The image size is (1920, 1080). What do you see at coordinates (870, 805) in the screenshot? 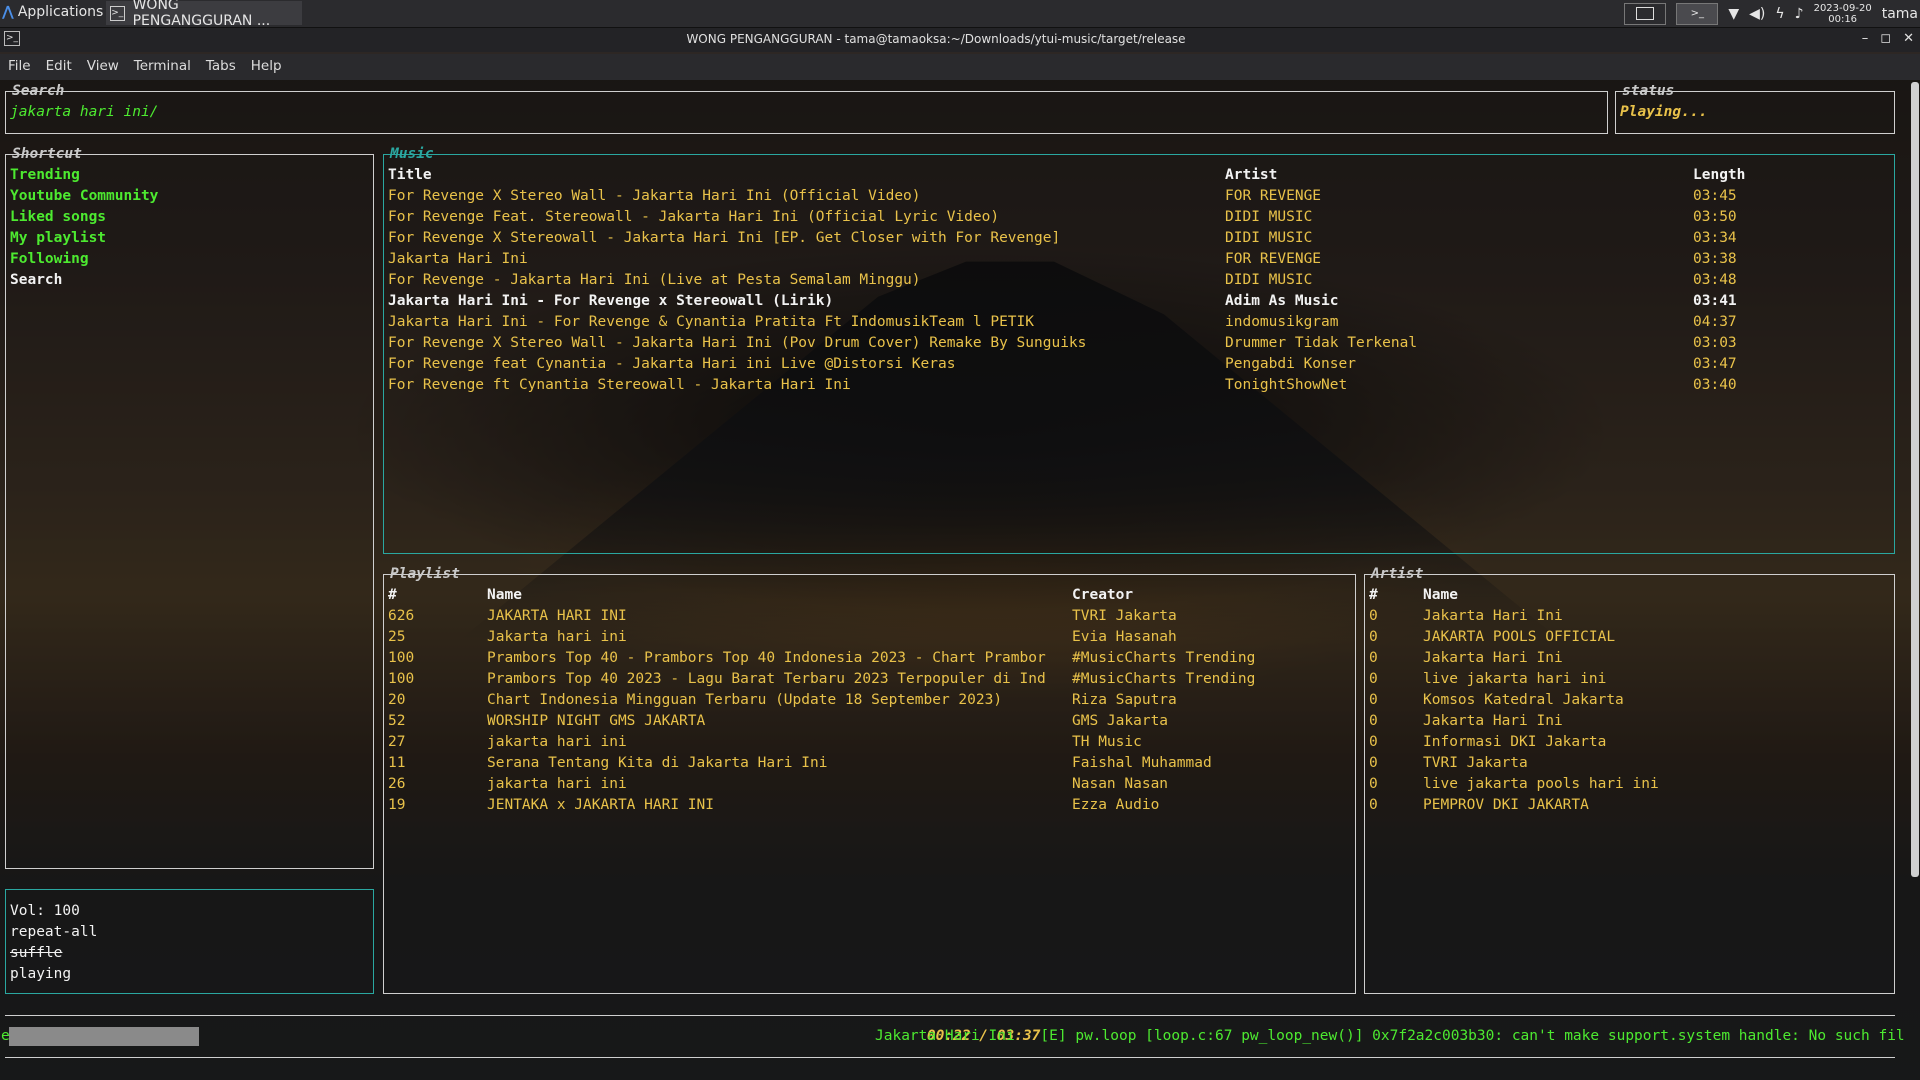
I see `playlist-row: 19 JENTAKA x JAKARTA HARI INI Ezza Audio` at bounding box center [870, 805].